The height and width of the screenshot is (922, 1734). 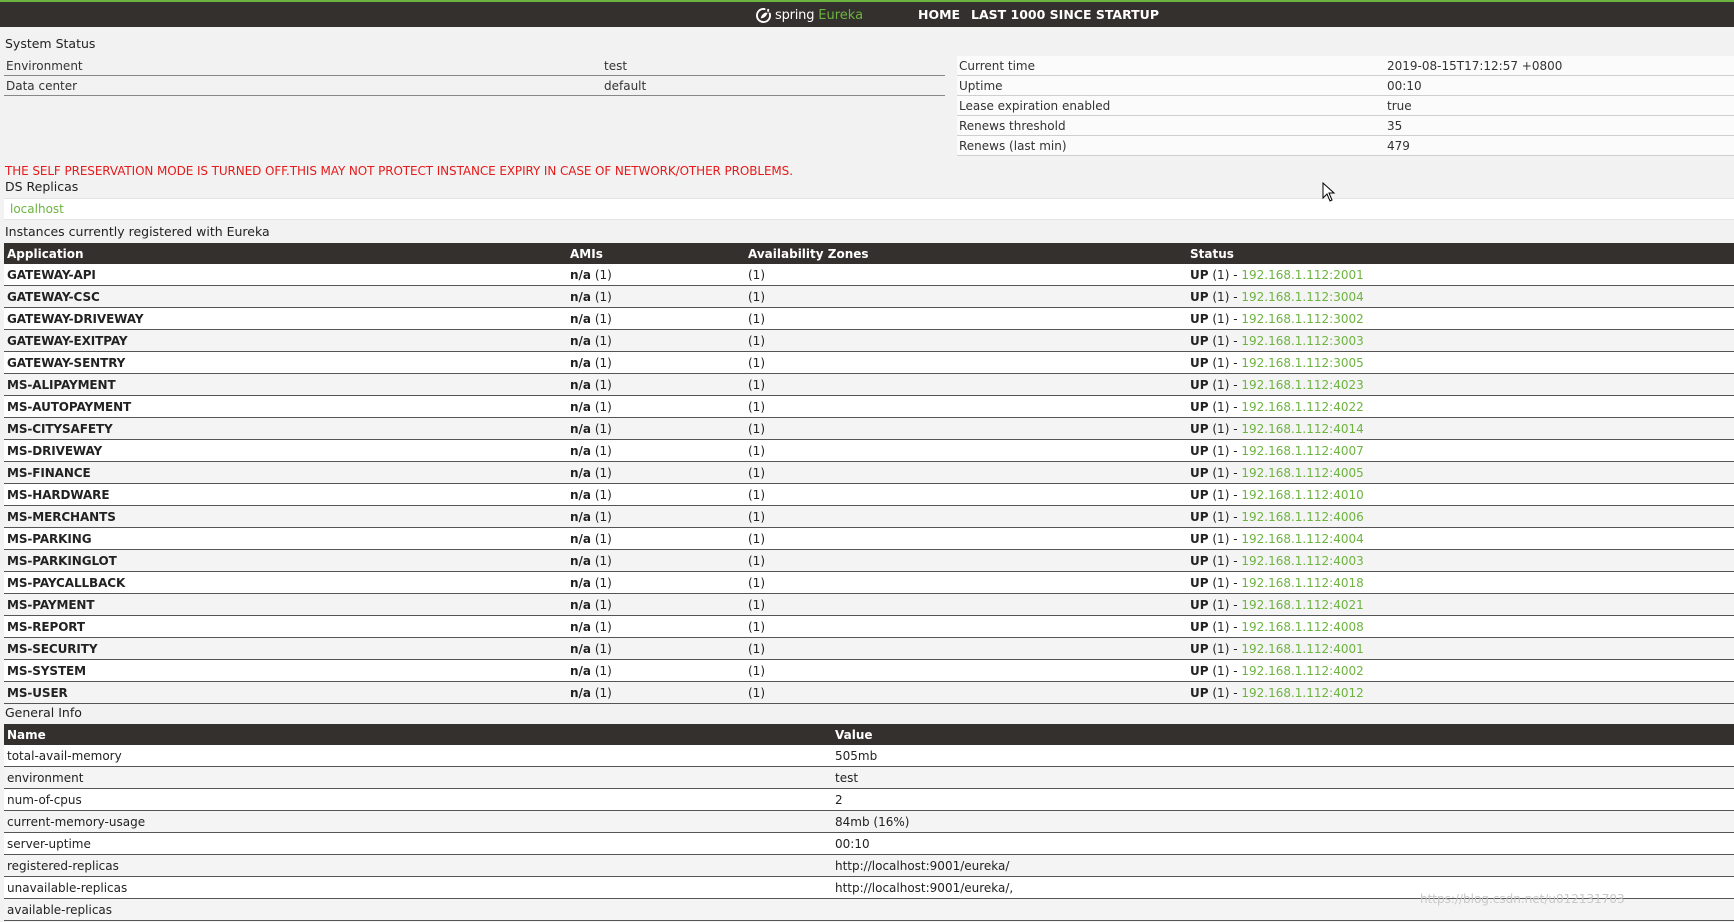 What do you see at coordinates (1283, 734) in the screenshot?
I see `header-value: Value` at bounding box center [1283, 734].